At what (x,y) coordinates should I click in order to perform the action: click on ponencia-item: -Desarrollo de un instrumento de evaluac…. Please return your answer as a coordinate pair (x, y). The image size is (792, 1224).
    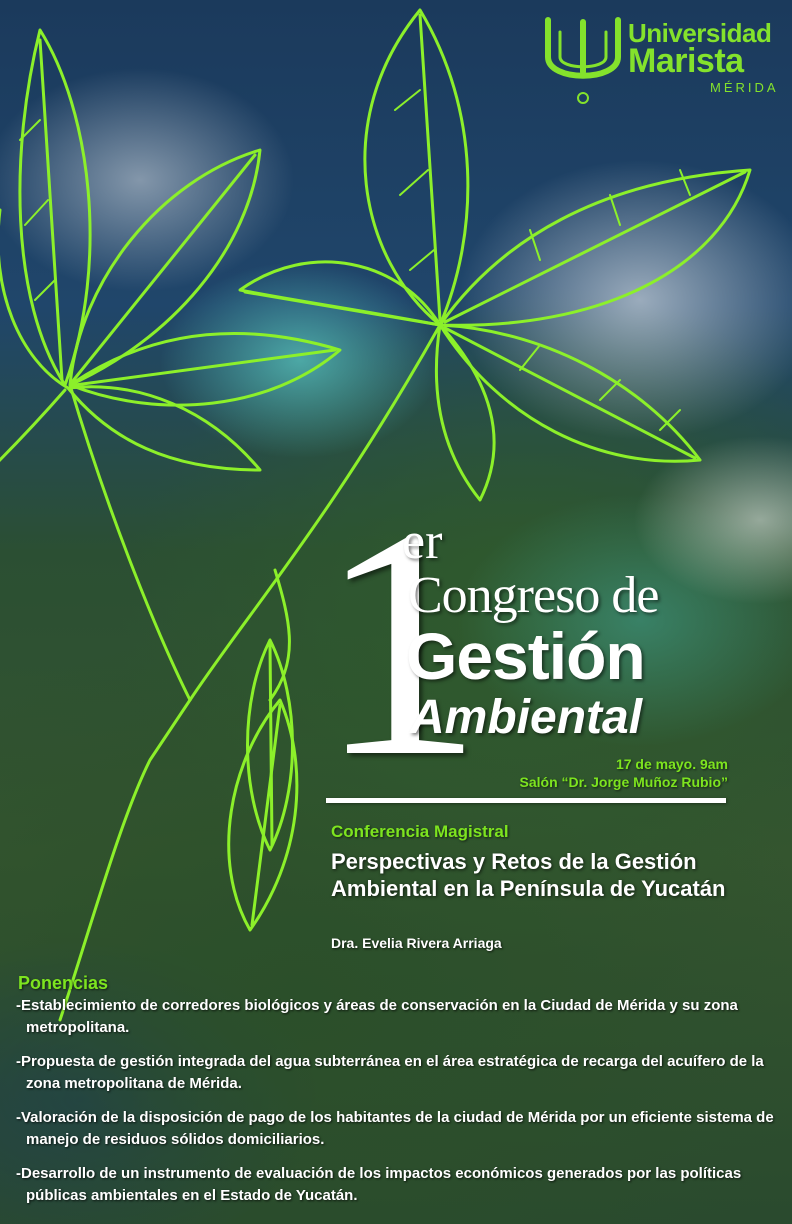
    Looking at the image, I should click on (379, 1184).